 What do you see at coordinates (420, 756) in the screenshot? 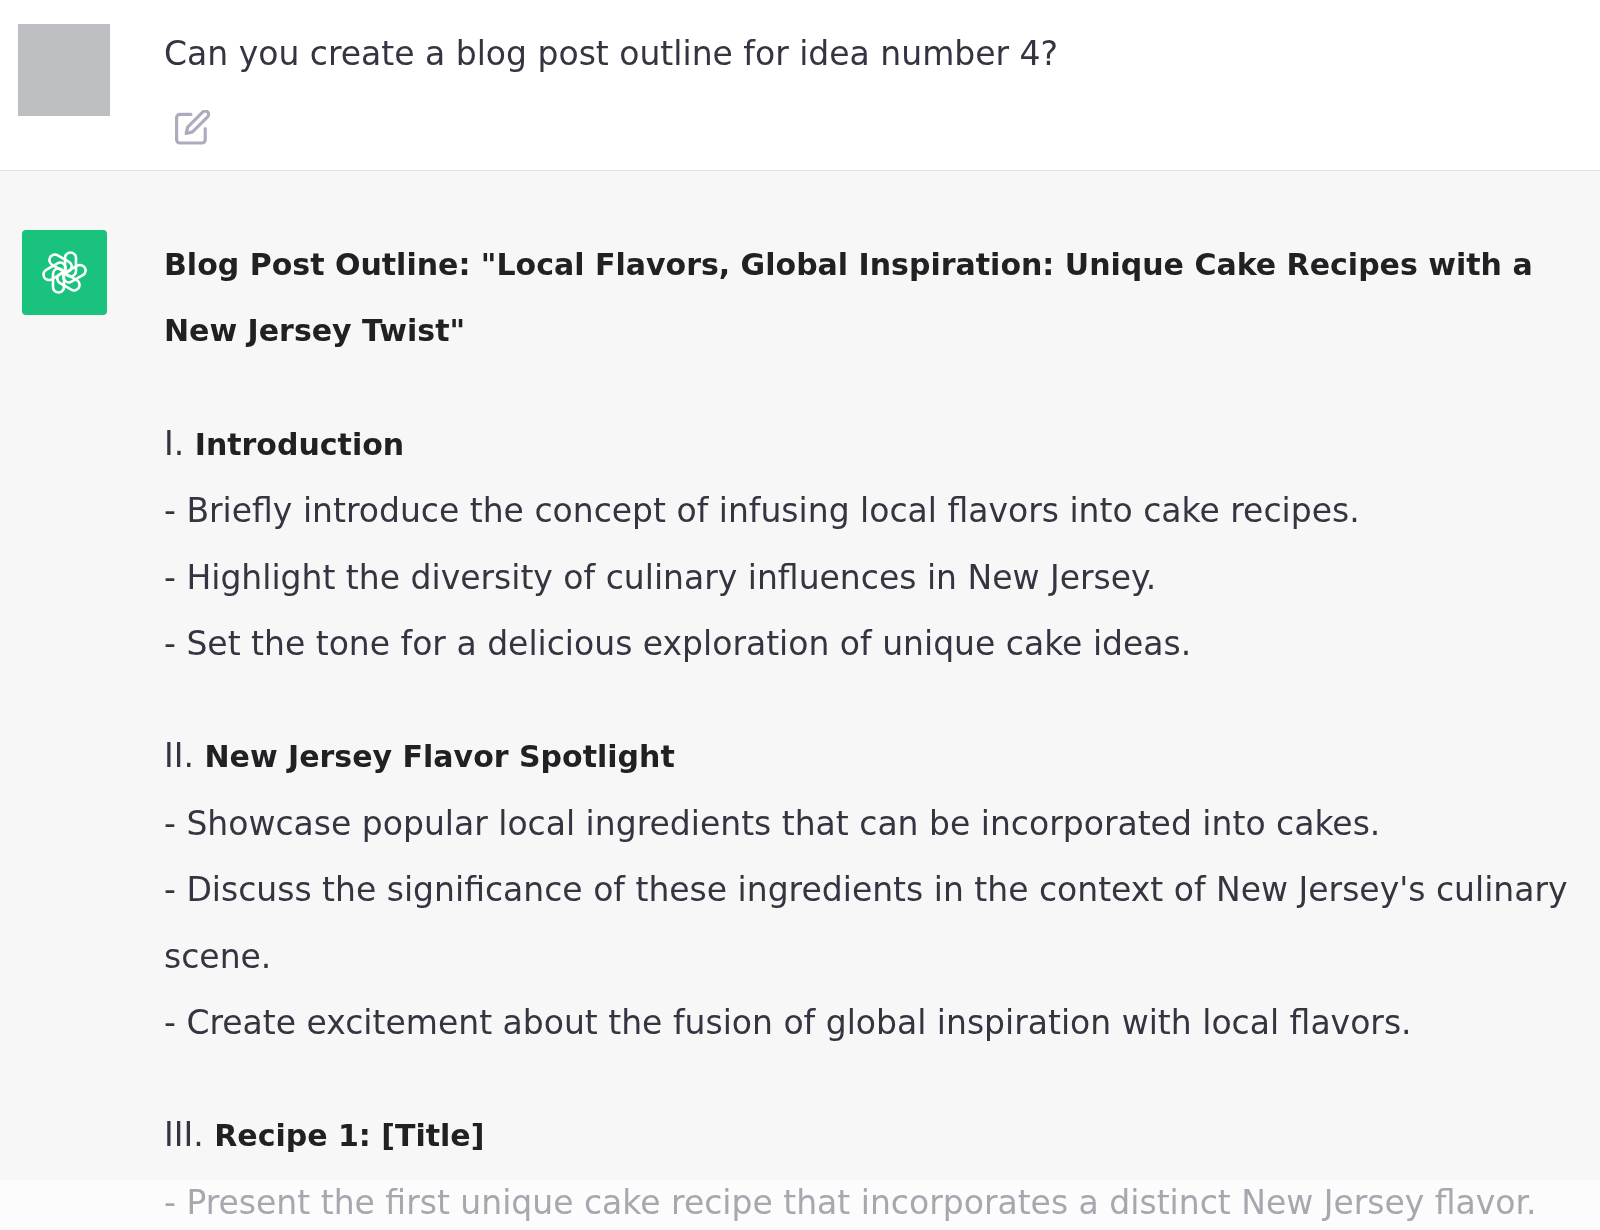
I see `section-heading: II. New Jersey Flavor Spotlight` at bounding box center [420, 756].